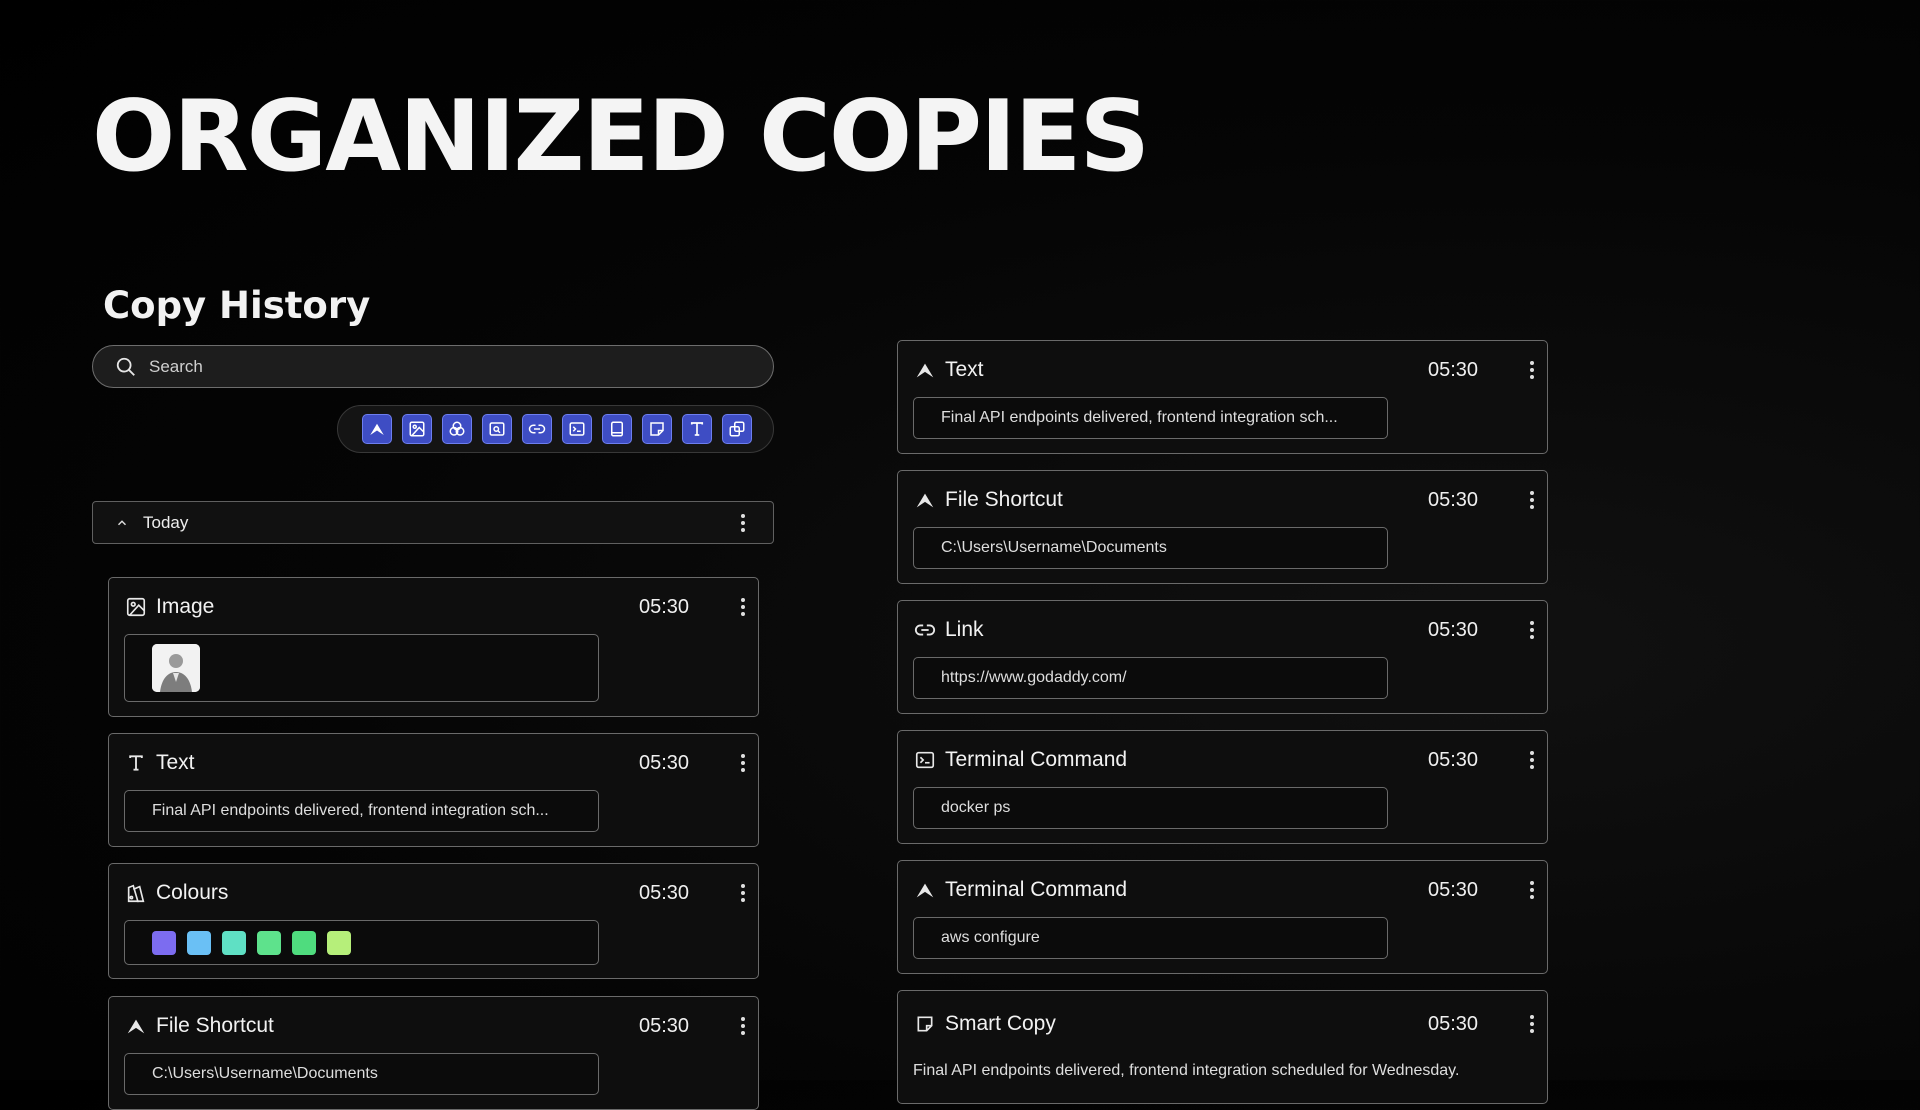  What do you see at coordinates (237, 305) in the screenshot?
I see `copy-history-title: Copy History` at bounding box center [237, 305].